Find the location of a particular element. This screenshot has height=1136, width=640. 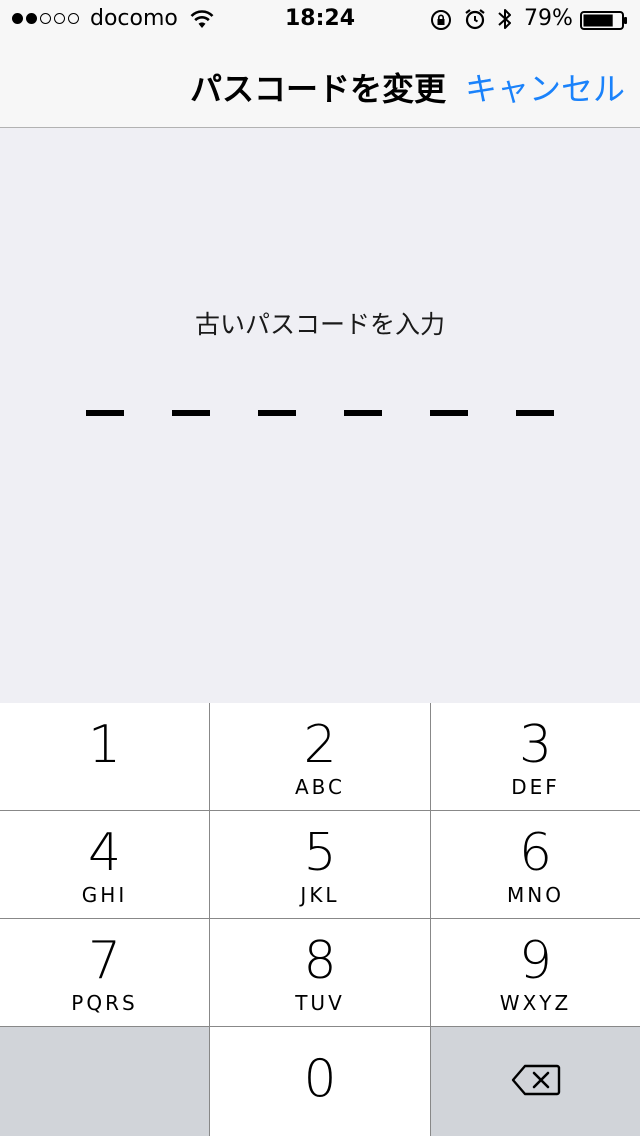

key-3: 3 DEF is located at coordinates (535, 756).